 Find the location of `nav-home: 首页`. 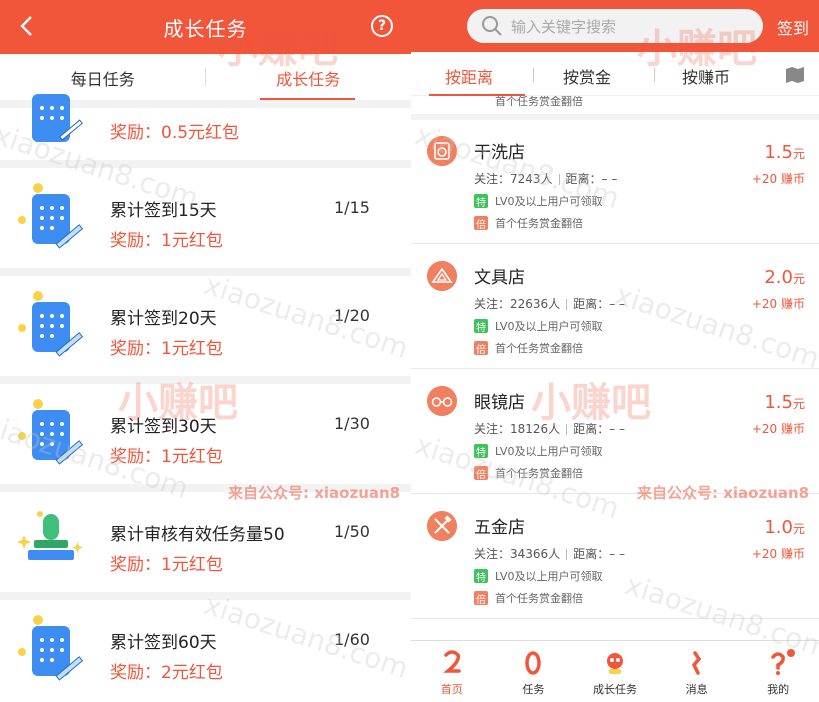

nav-home: 首页 is located at coordinates (452, 671).